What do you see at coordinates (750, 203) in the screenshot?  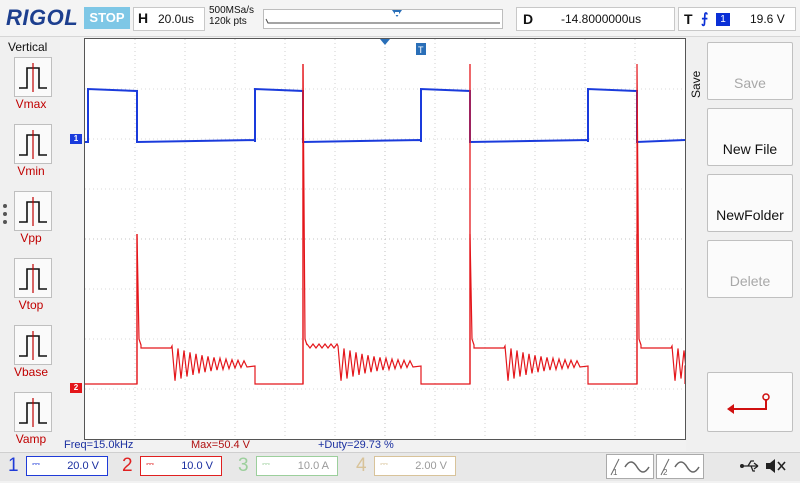 I see `new-folder-button: NewFolder` at bounding box center [750, 203].